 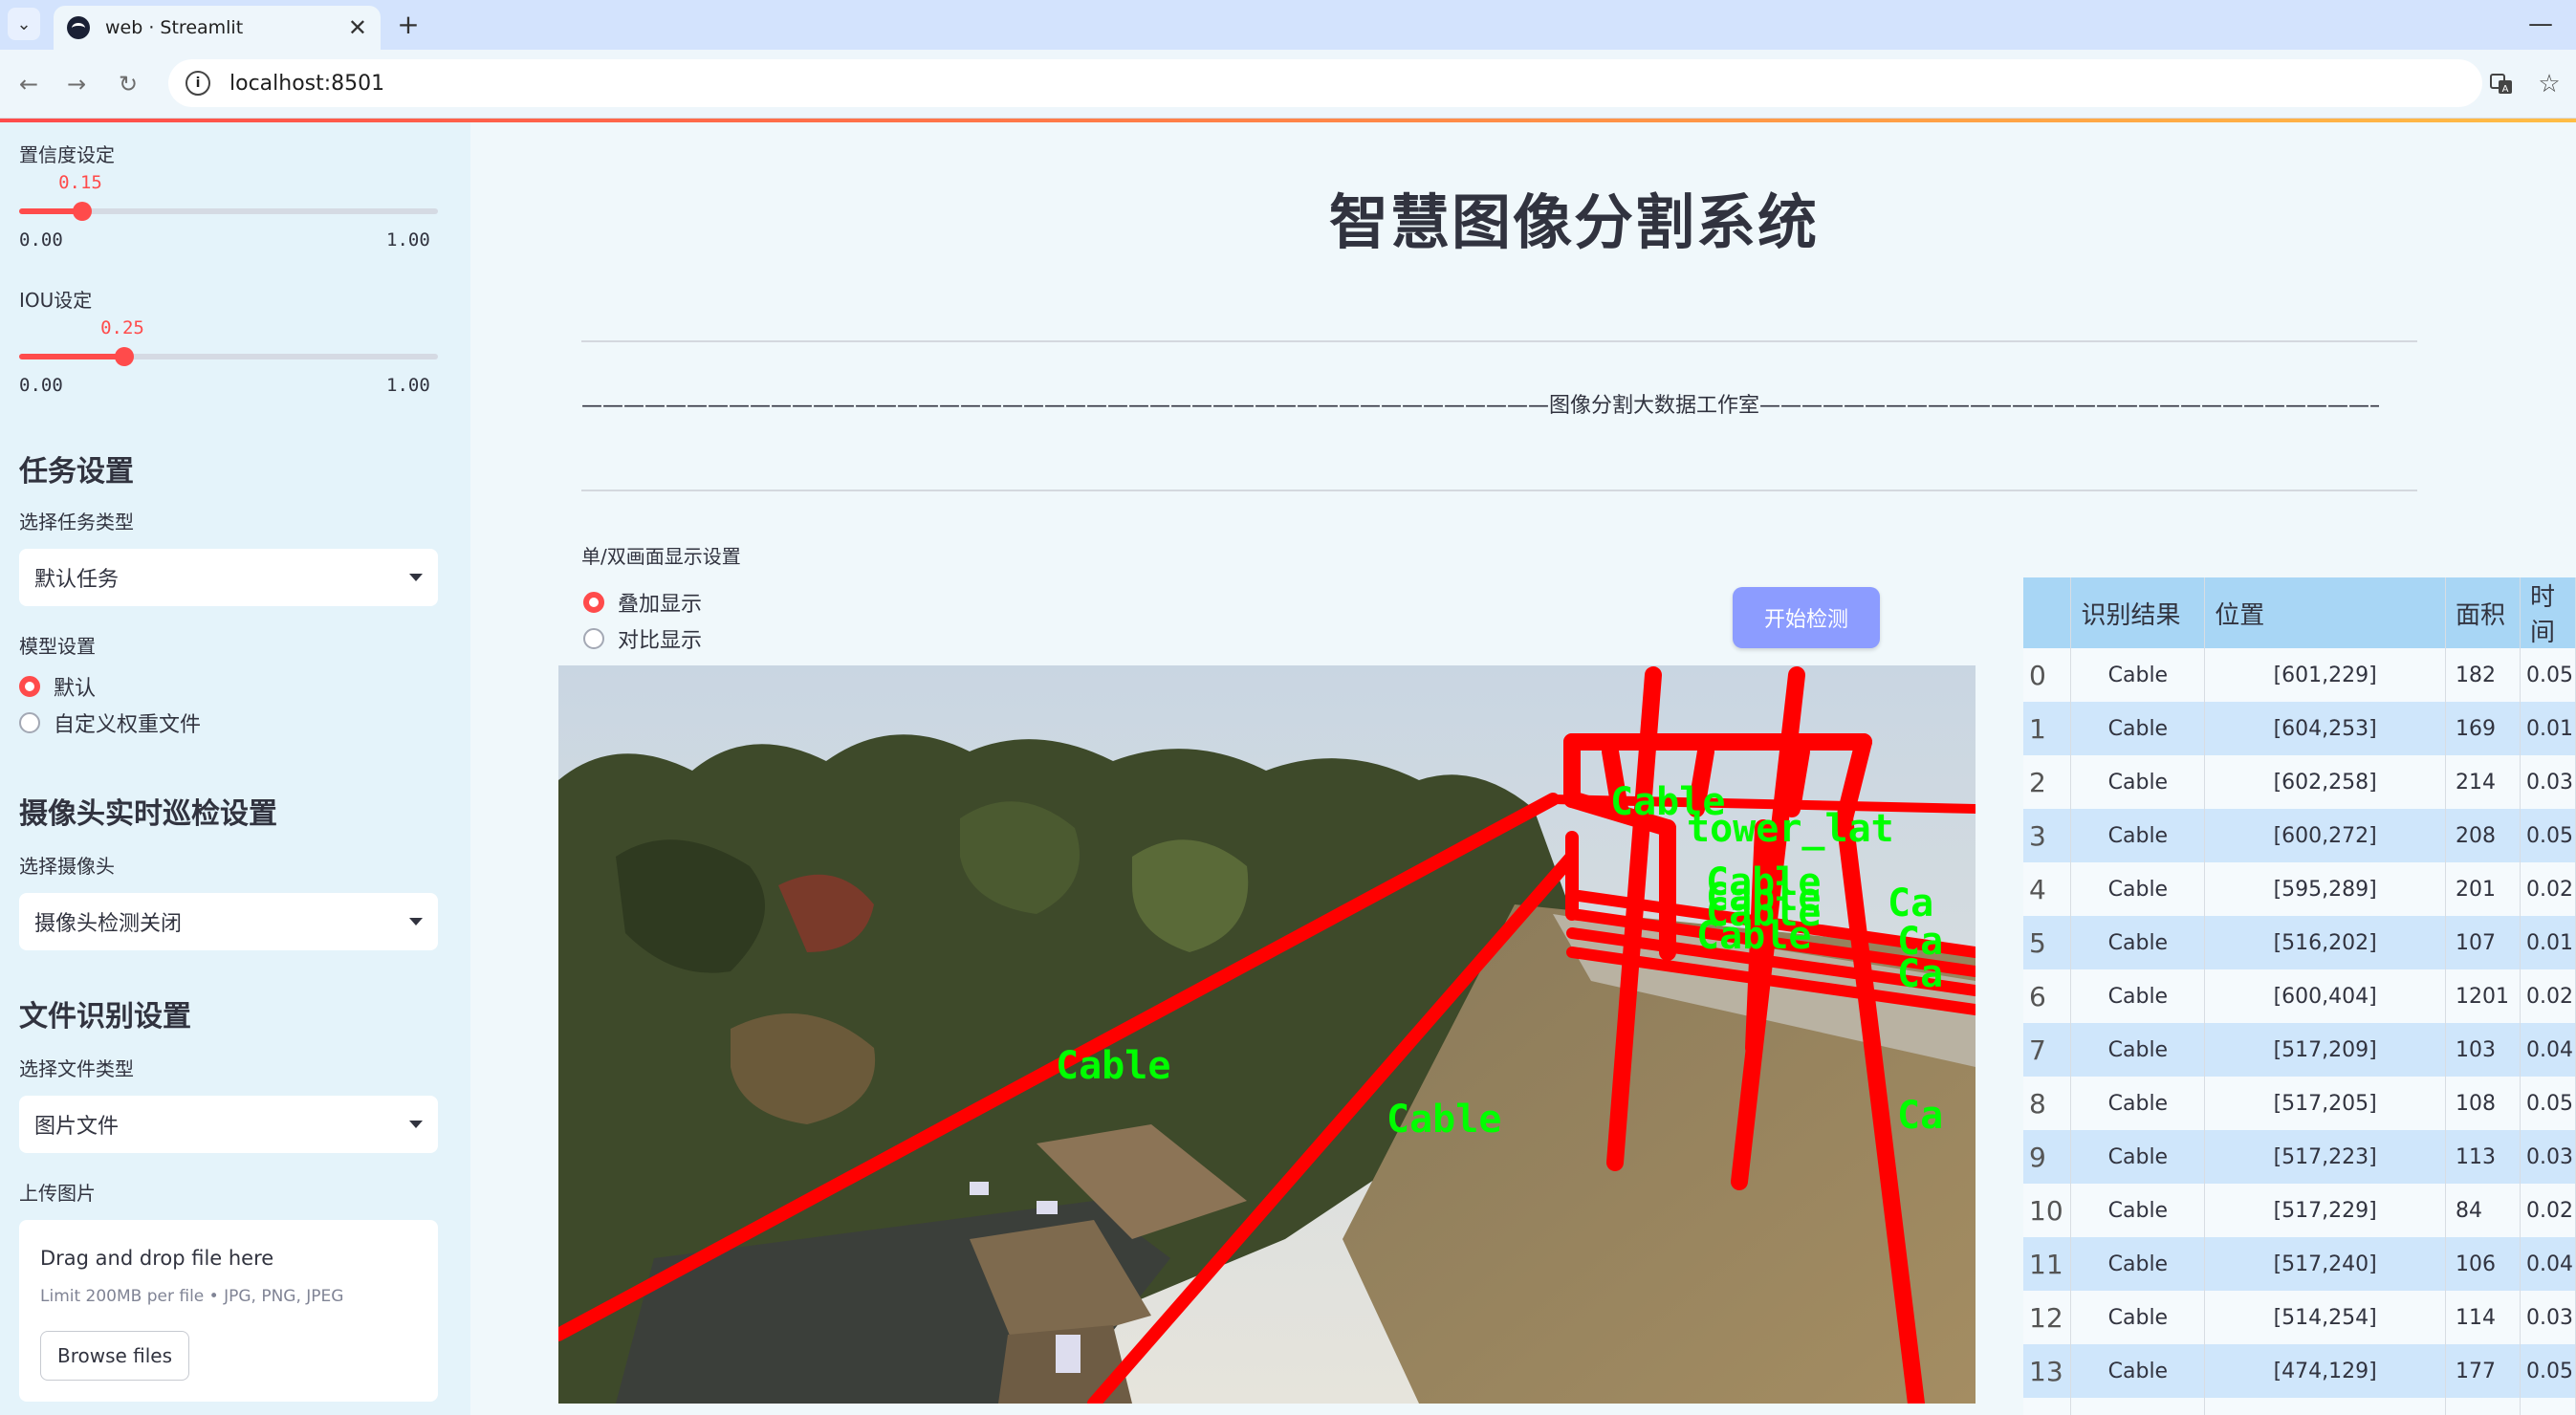 What do you see at coordinates (2325, 612) in the screenshot?
I see `col-header-position: 位置` at bounding box center [2325, 612].